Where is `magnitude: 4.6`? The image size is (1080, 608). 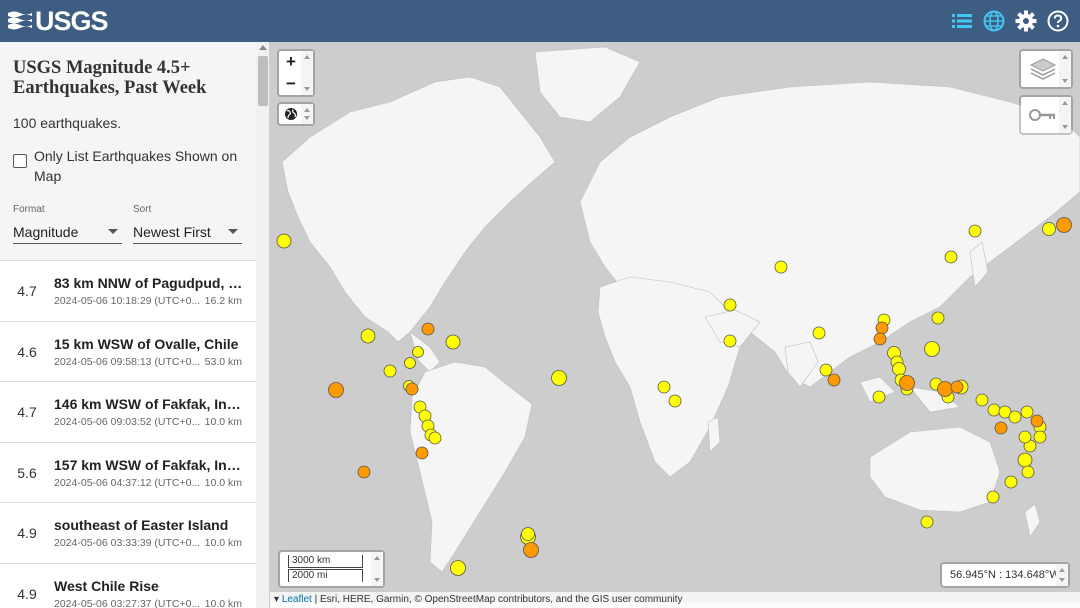 magnitude: 4.6 is located at coordinates (27, 351).